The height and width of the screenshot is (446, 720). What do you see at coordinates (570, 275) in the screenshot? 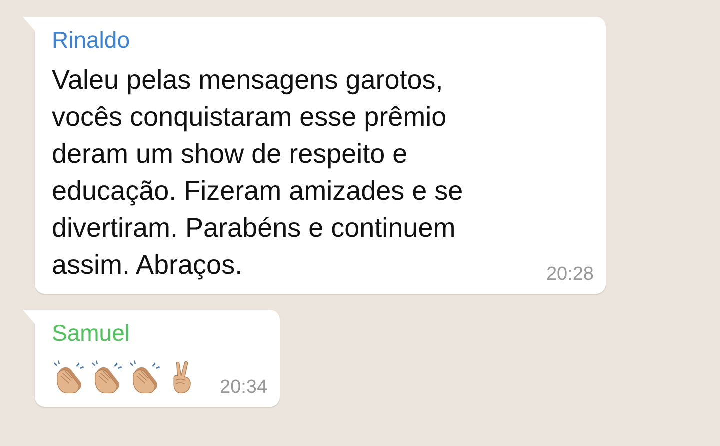
I see `message-time: 20:28` at bounding box center [570, 275].